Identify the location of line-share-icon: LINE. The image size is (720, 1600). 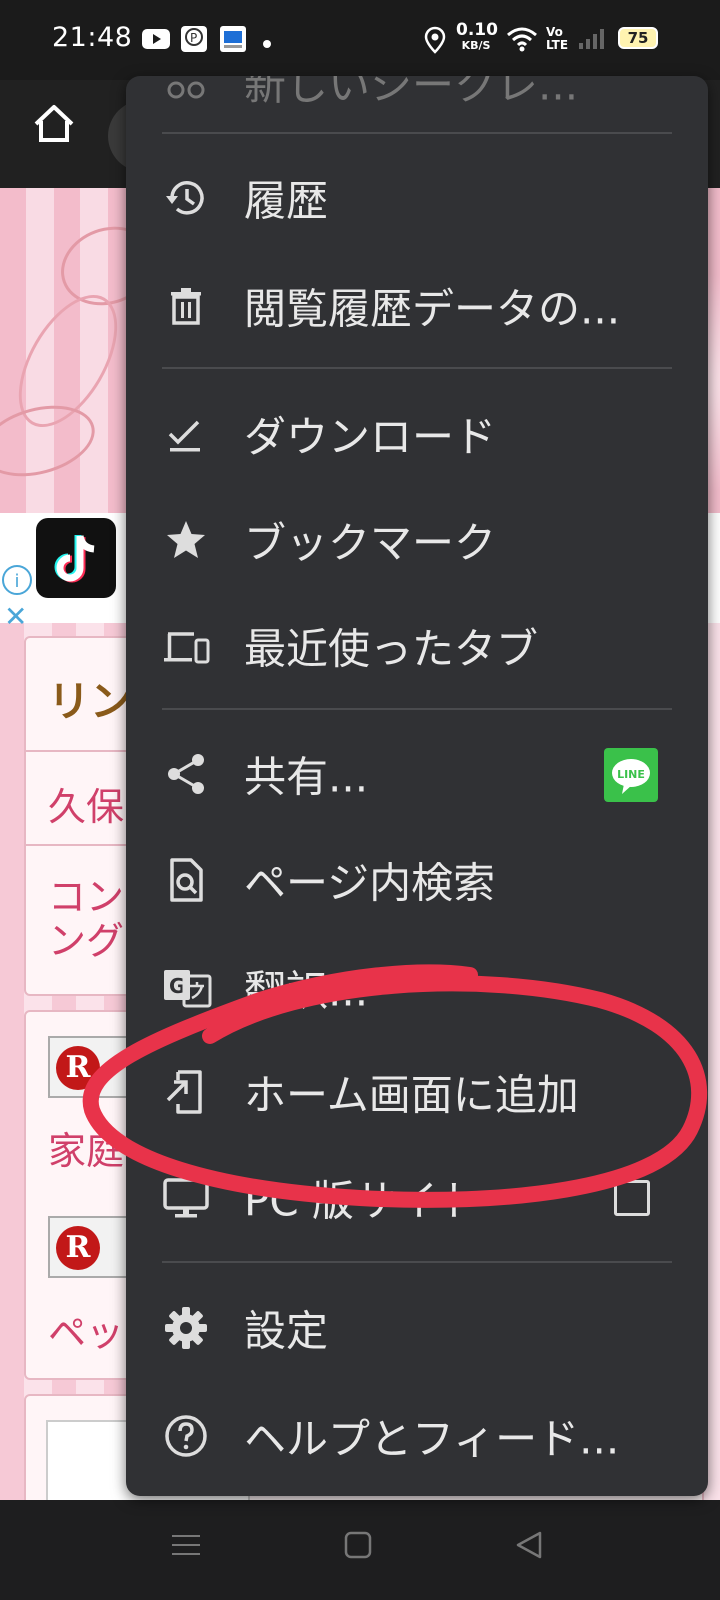
(631, 775).